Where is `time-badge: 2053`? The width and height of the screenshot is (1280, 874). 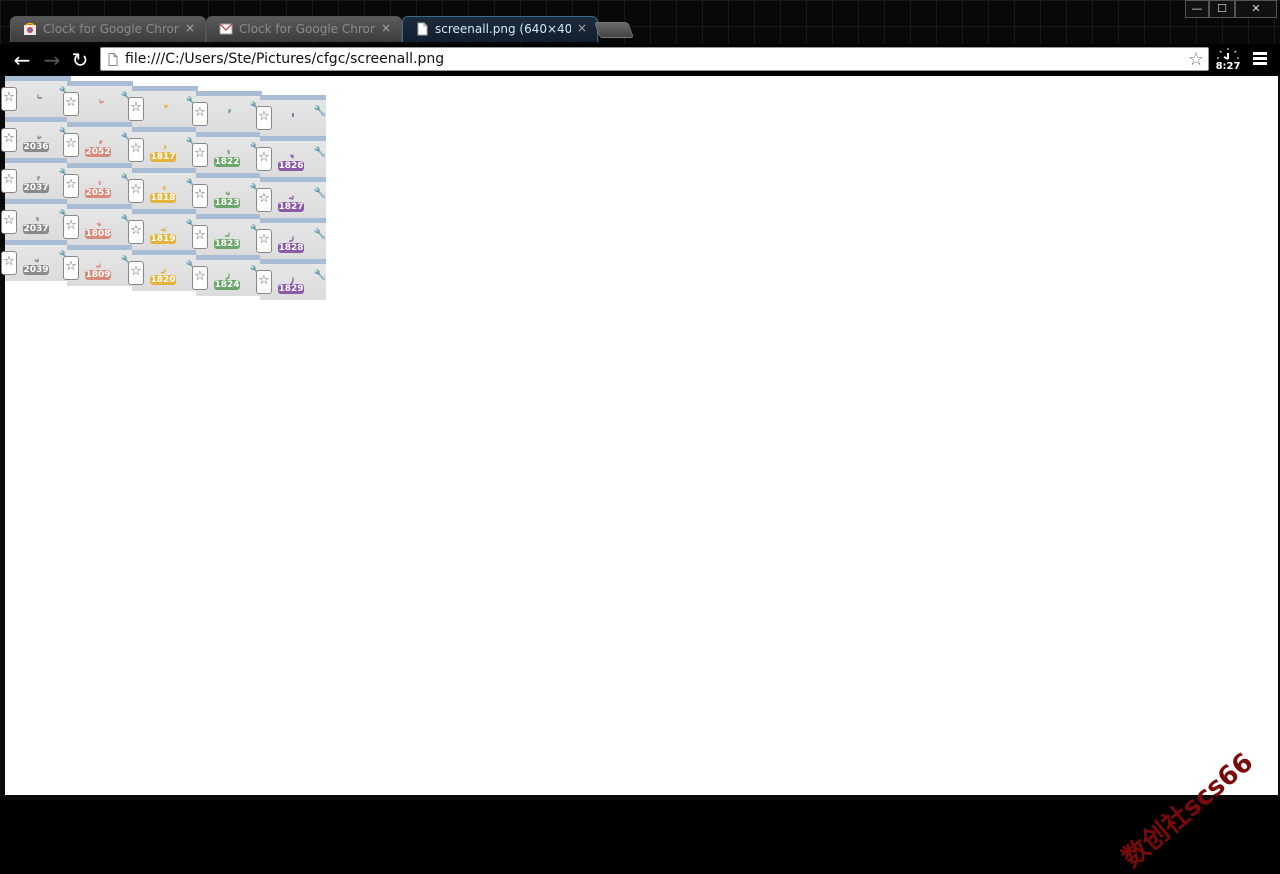
time-badge: 2053 is located at coordinates (98, 193).